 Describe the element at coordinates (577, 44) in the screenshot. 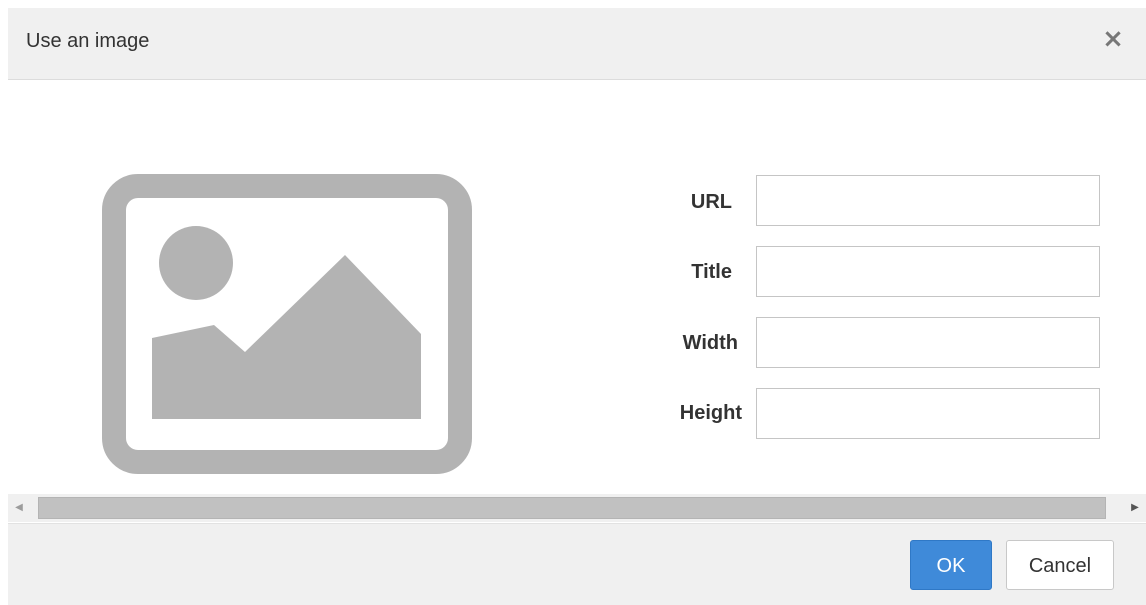

I see `dialog-header: Use an image ×` at that location.